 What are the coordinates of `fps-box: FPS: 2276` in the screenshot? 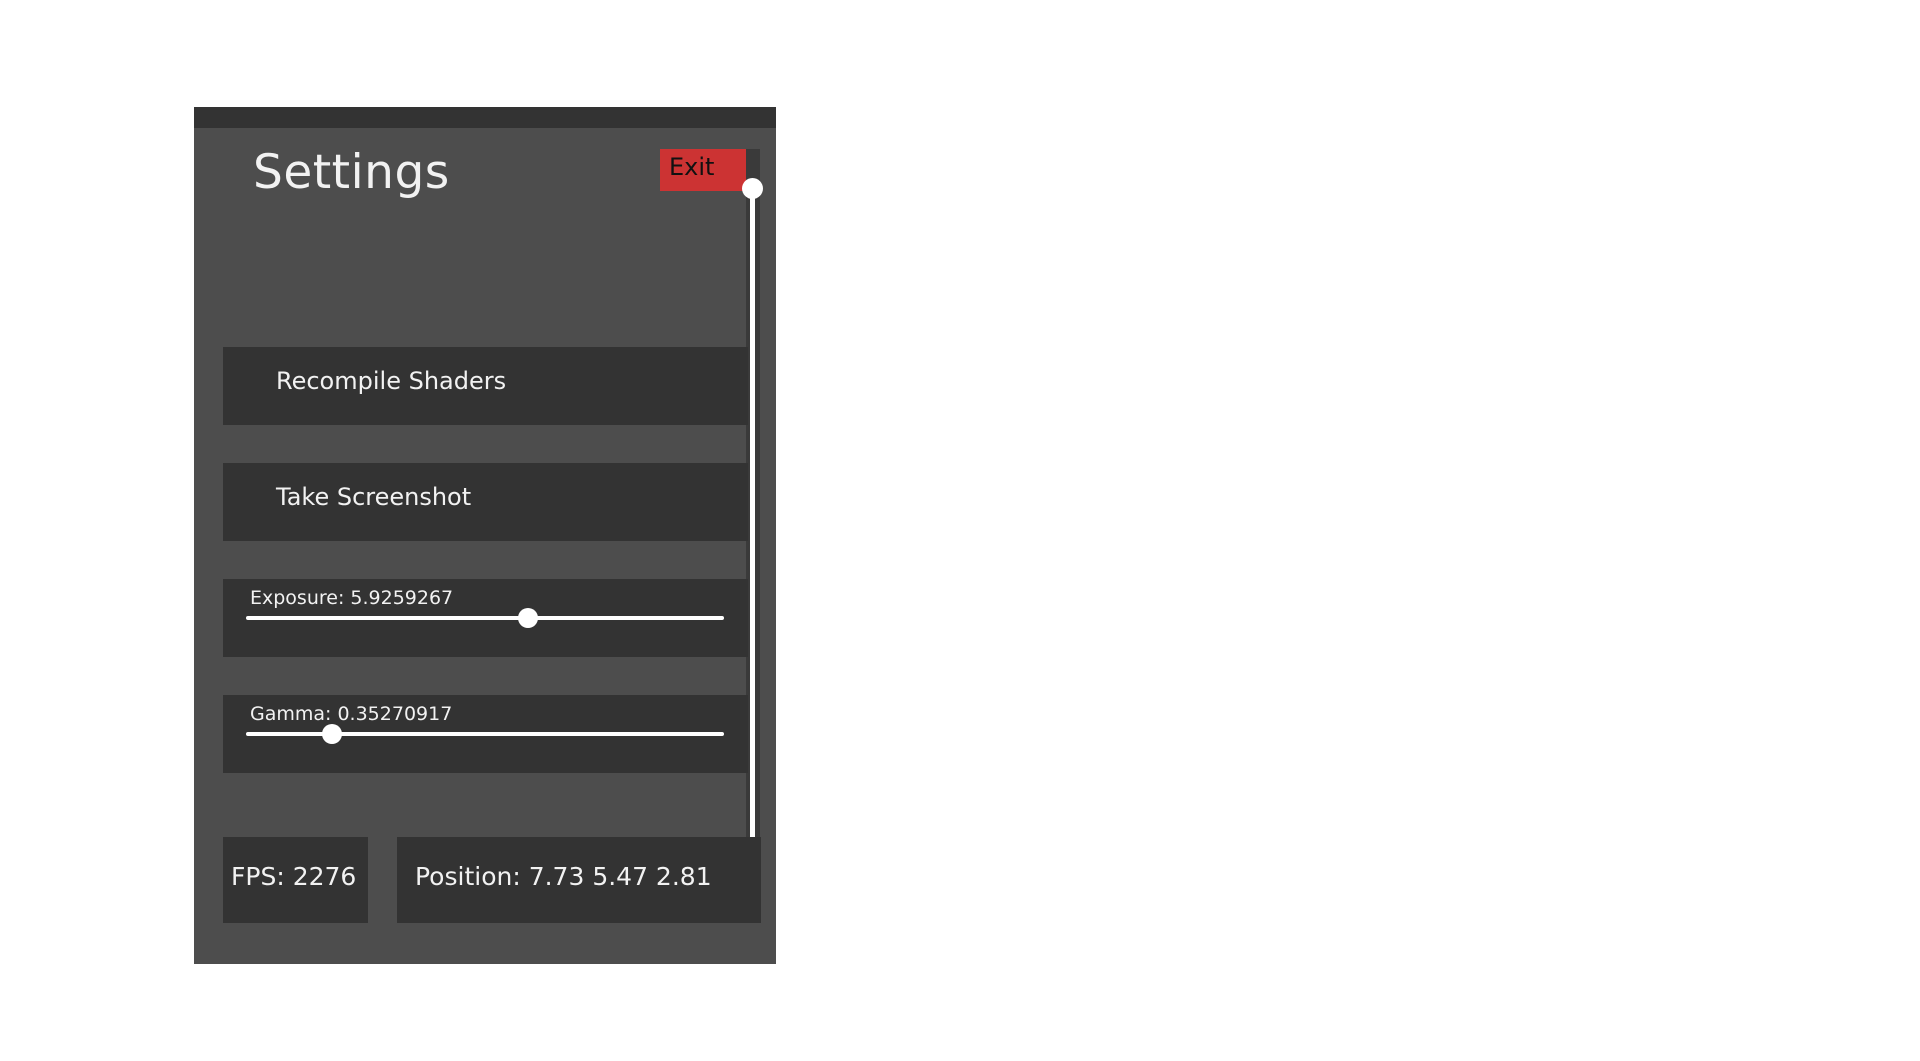 It's located at (295, 880).